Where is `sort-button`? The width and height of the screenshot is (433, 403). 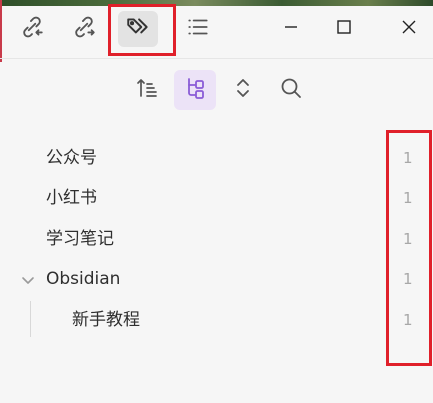 sort-button is located at coordinates (147, 90).